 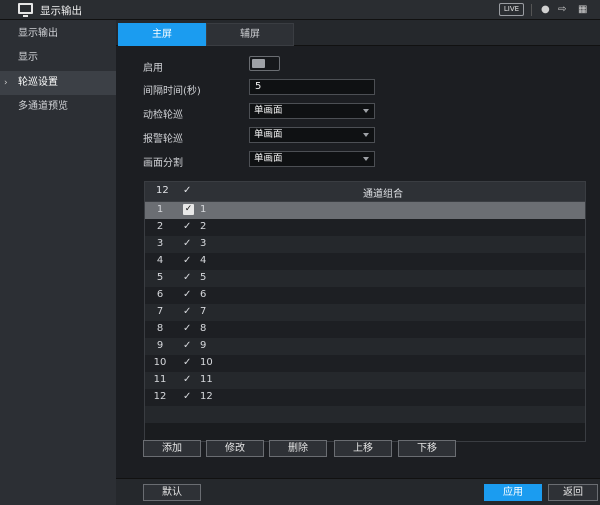 What do you see at coordinates (172, 492) in the screenshot?
I see `default-button: 默认` at bounding box center [172, 492].